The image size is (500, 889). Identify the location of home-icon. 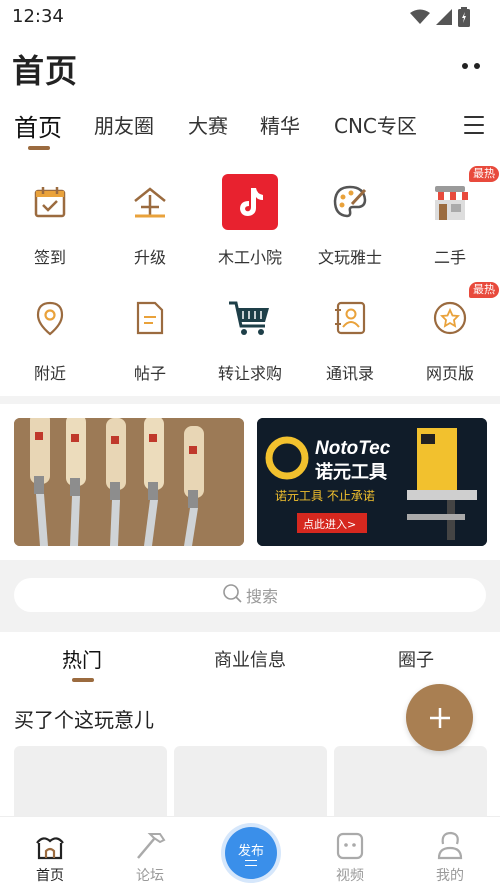
(50, 846).